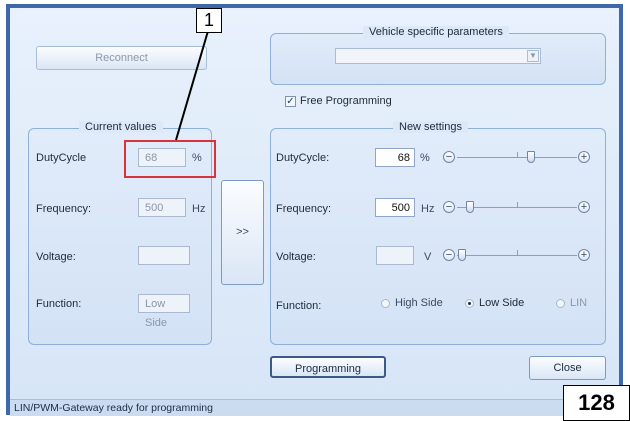 The image size is (630, 421). Describe the element at coordinates (462, 255) in the screenshot. I see `volt-slider-thumb` at that location.